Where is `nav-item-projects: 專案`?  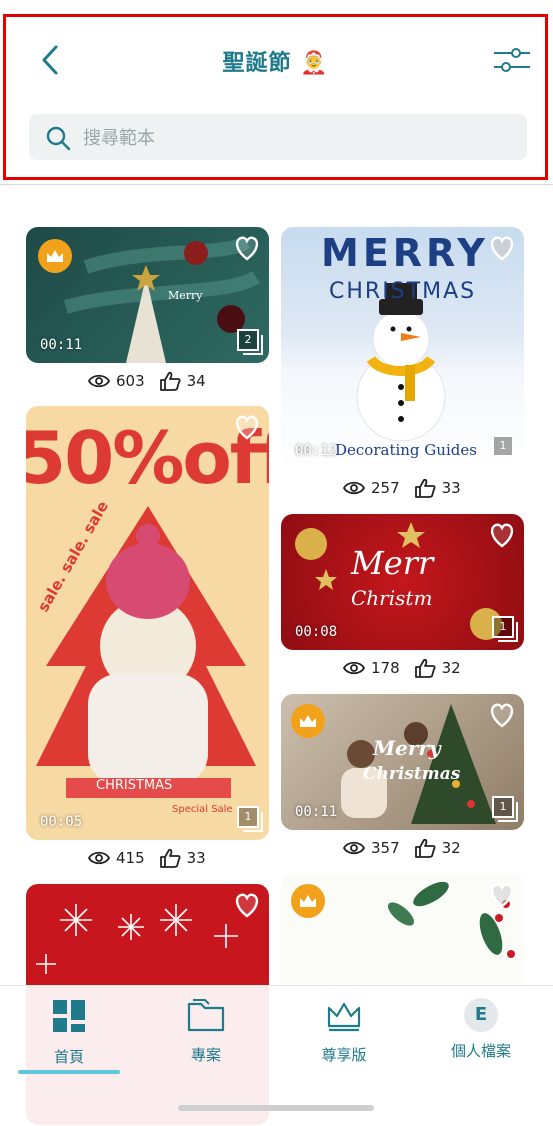
nav-item-projects: 專案 is located at coordinates (206, 1031).